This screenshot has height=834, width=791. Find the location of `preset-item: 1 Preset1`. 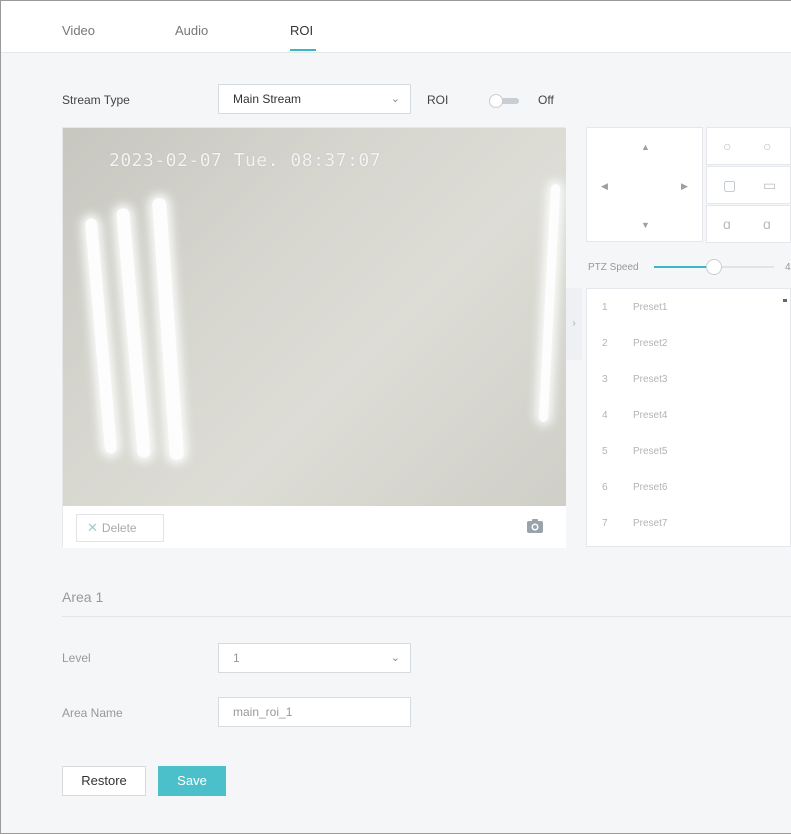

preset-item: 1 Preset1 is located at coordinates (688, 307).